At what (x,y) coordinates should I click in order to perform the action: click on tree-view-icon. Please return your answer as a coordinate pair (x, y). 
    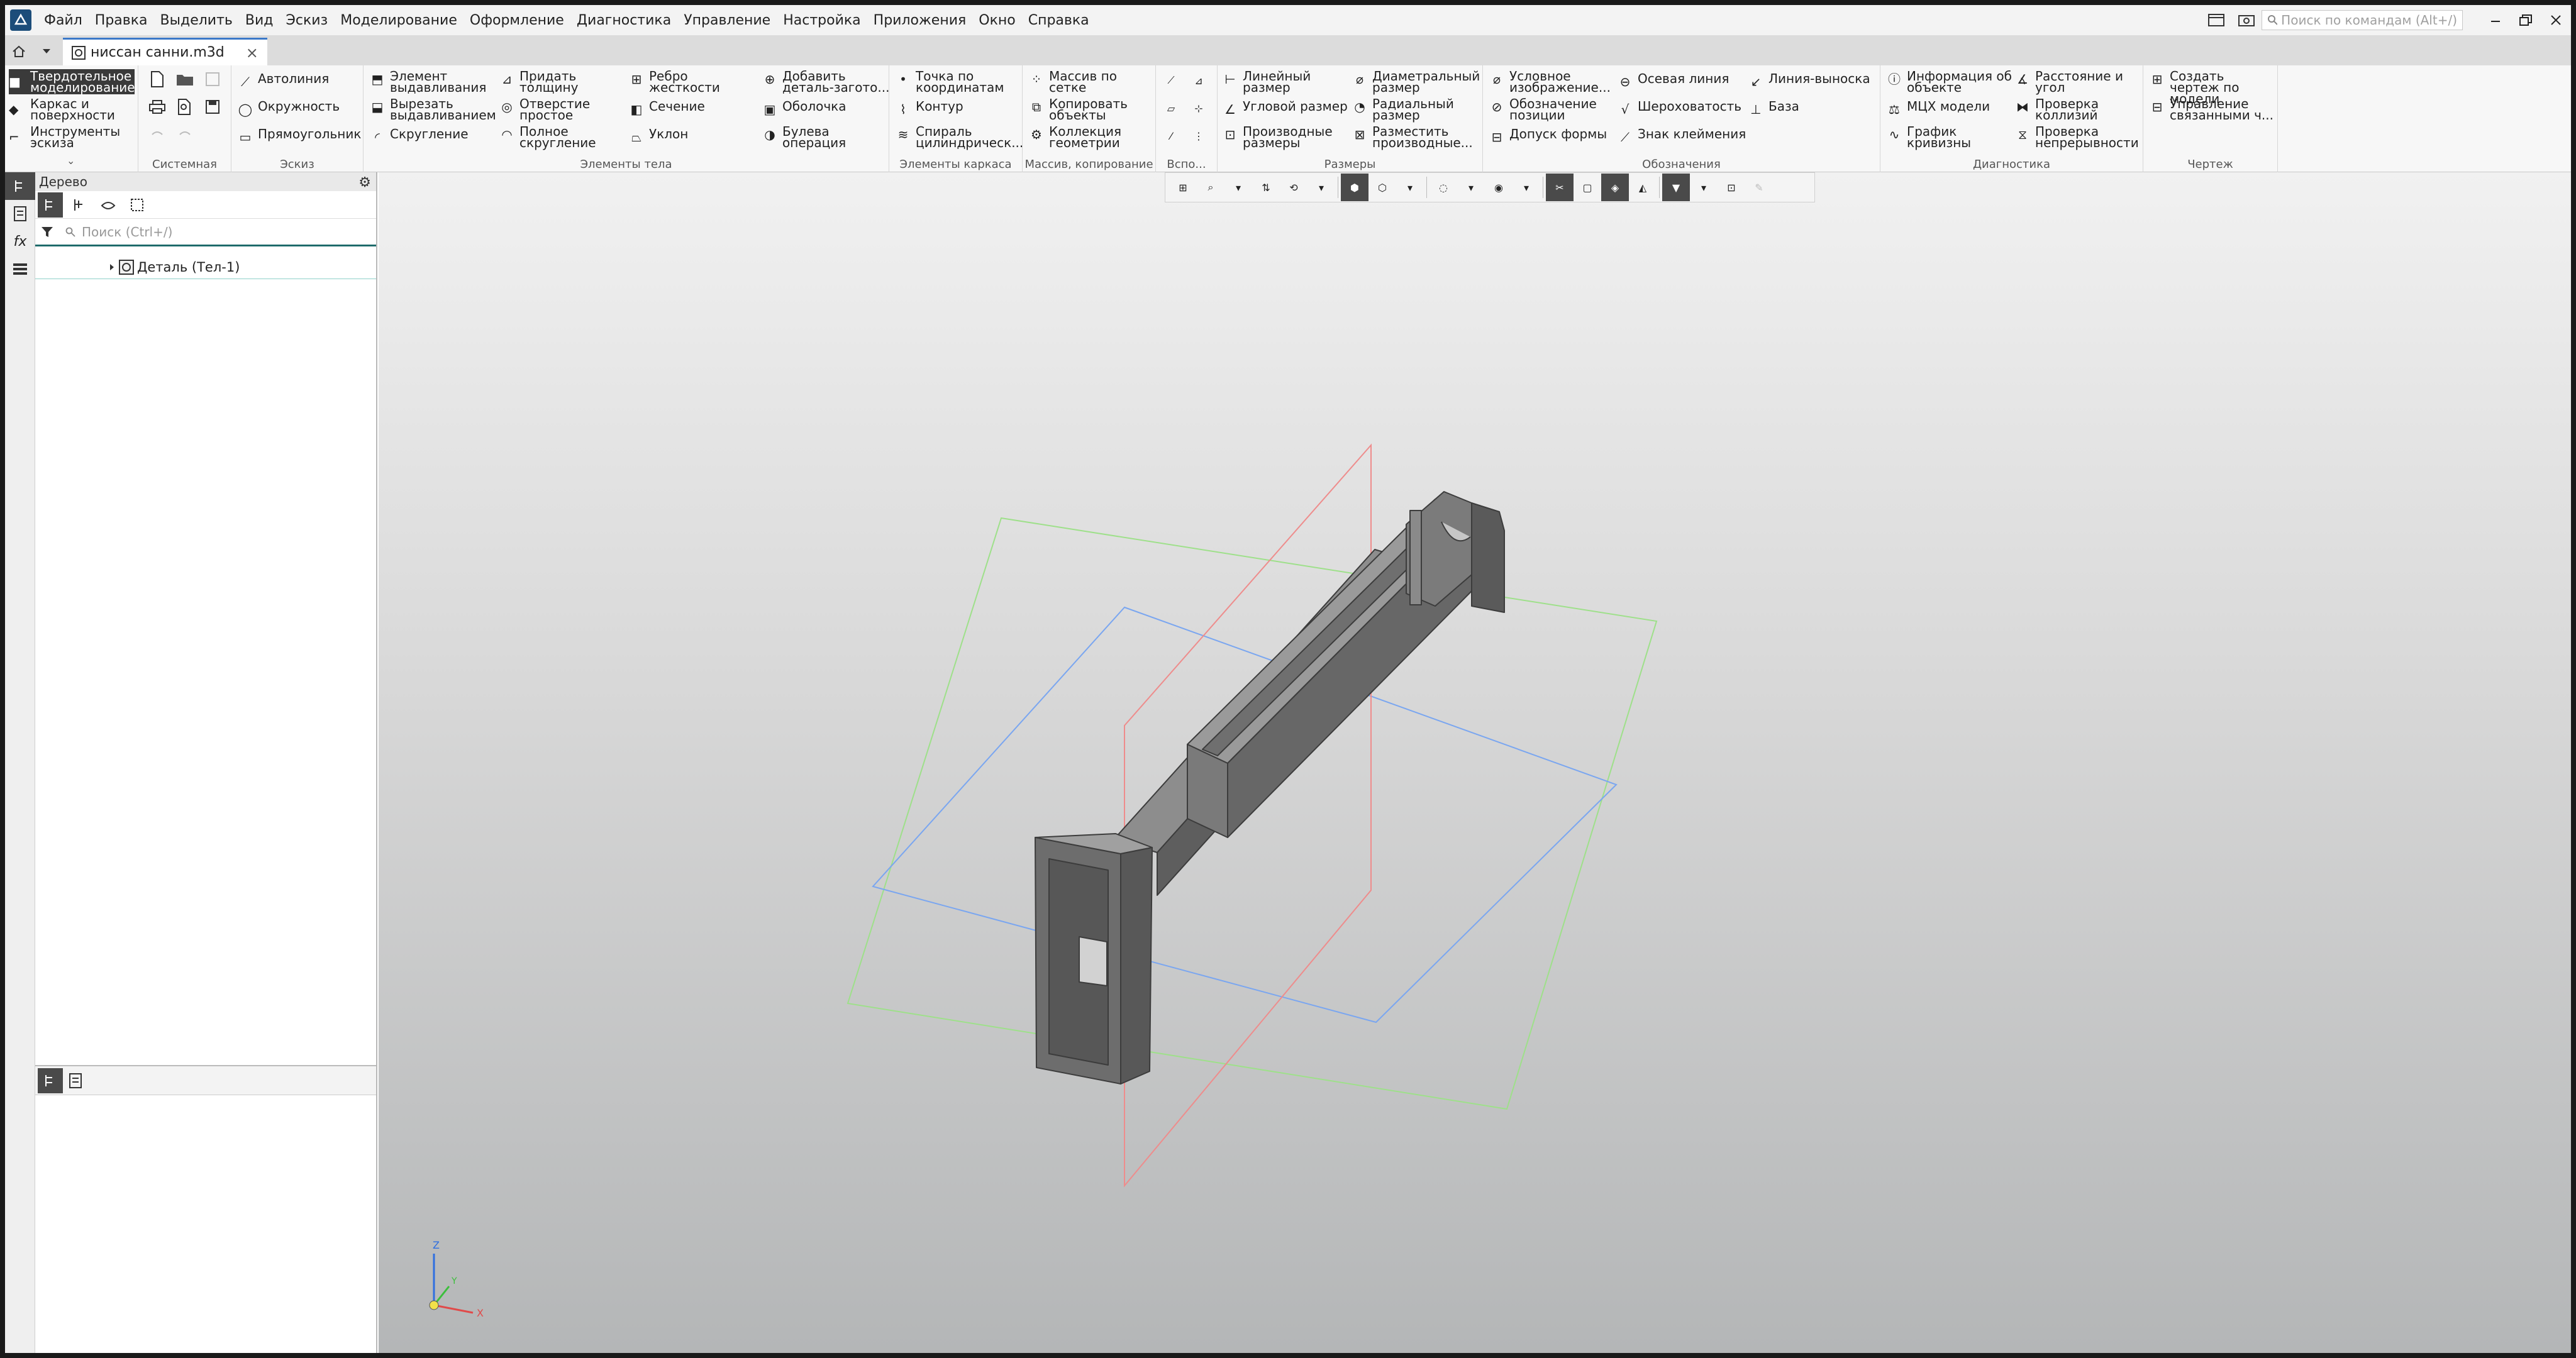
    Looking at the image, I should click on (108, 205).